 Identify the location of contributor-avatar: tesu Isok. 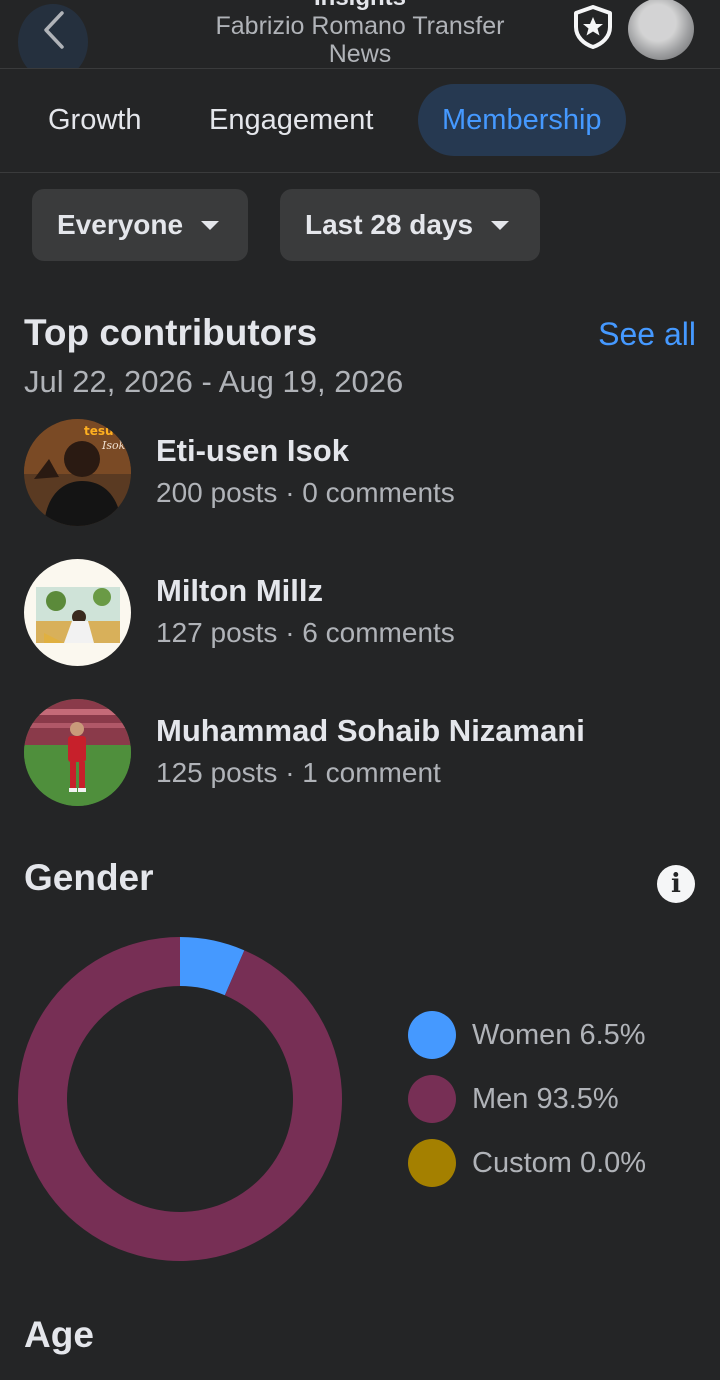
(77, 472).